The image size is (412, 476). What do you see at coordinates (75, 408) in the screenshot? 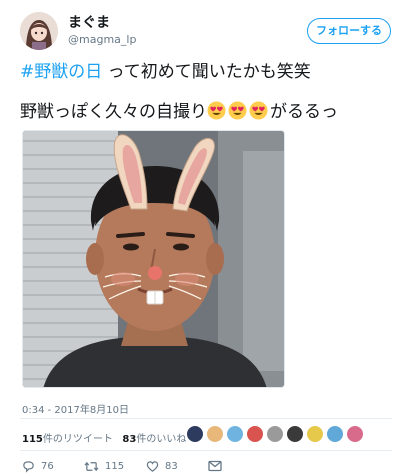
I see `tweet-timestamp: 0:34 - 2017年8月10日` at bounding box center [75, 408].